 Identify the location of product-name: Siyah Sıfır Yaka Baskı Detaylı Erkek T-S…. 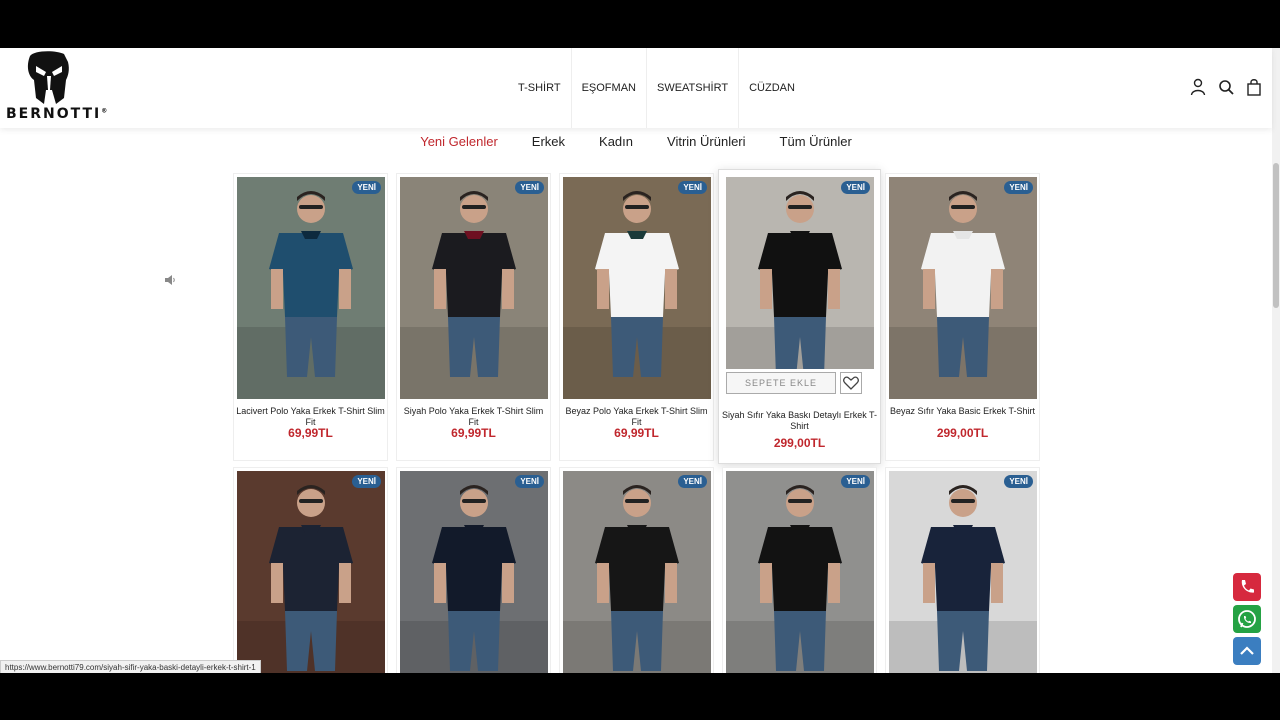
(799, 421).